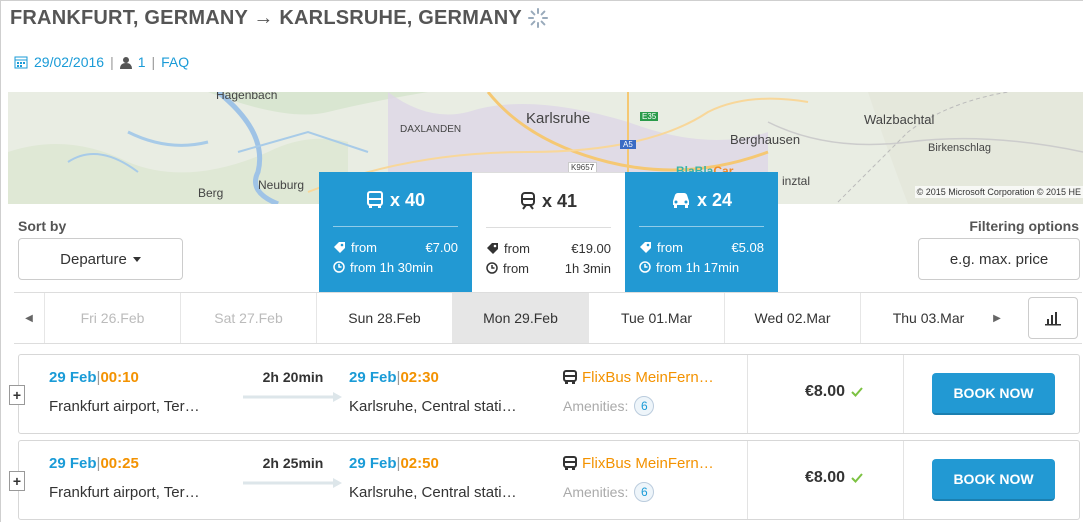 This screenshot has height=522, width=1083. I want to click on route-title: FRANKFURT, GERMANY → KARLSRUHE, GERMANY, so click(280, 18).